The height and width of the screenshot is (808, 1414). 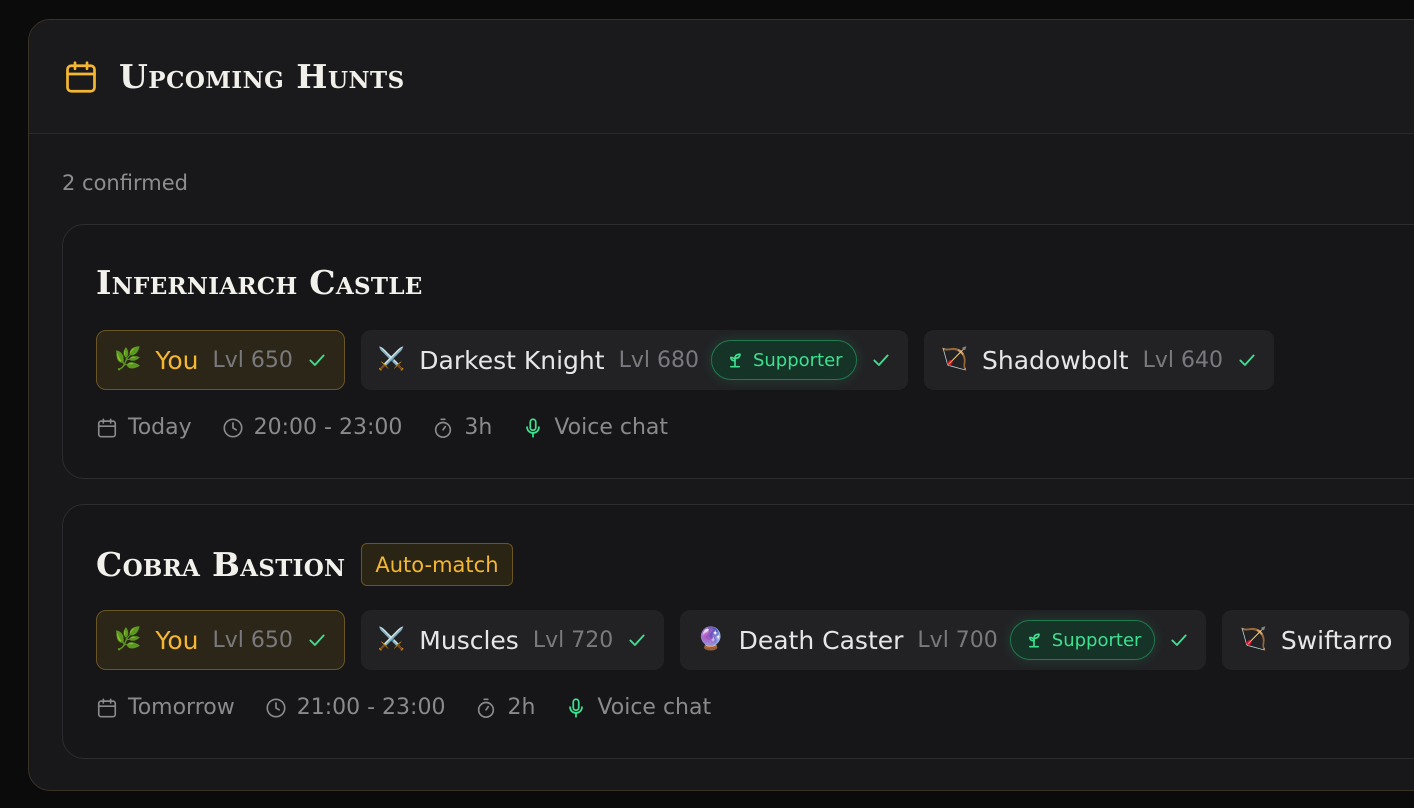 I want to click on auto-match-badge: Auto-match, so click(x=437, y=564).